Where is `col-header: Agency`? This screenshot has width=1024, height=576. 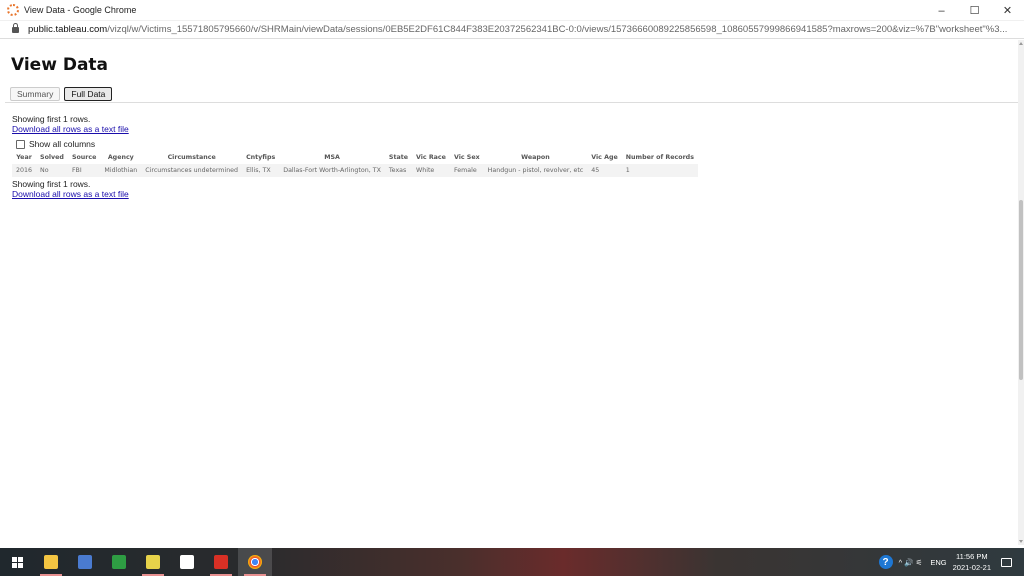 col-header: Agency is located at coordinates (120, 158).